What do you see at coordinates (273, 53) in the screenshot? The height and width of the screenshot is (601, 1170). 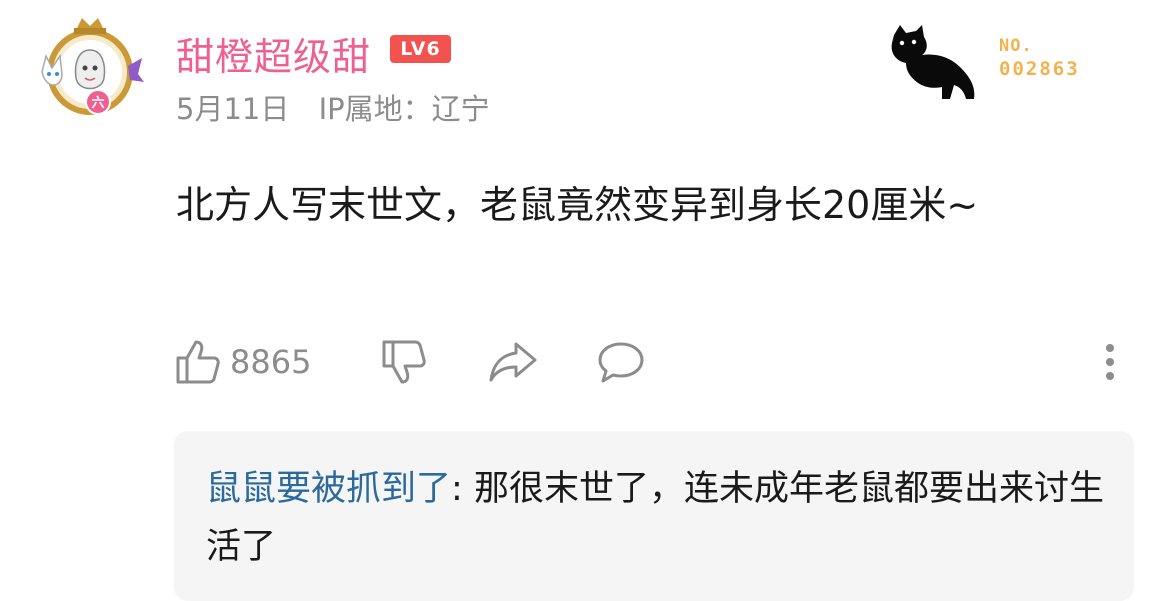 I see `username: 甜橙超级甜` at bounding box center [273, 53].